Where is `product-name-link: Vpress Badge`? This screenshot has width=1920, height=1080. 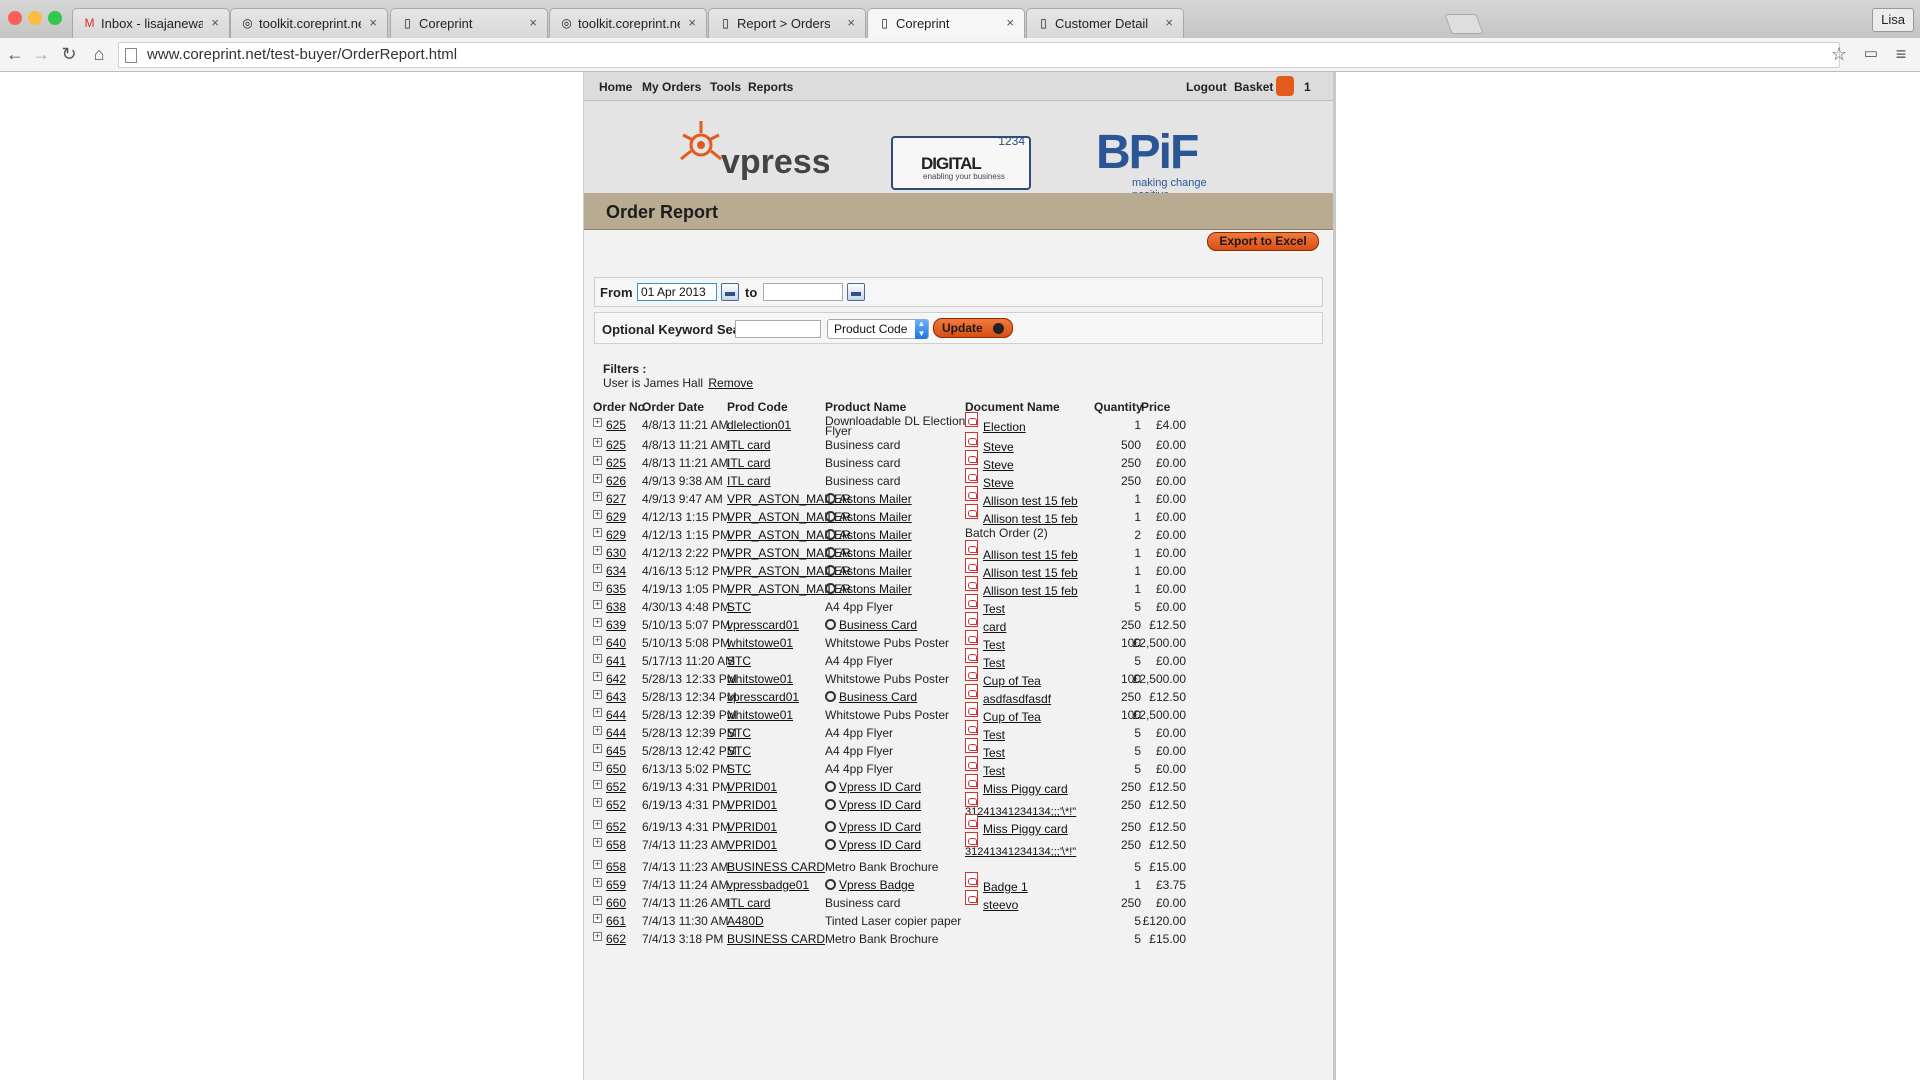
product-name-link: Vpress Badge is located at coordinates (876, 885).